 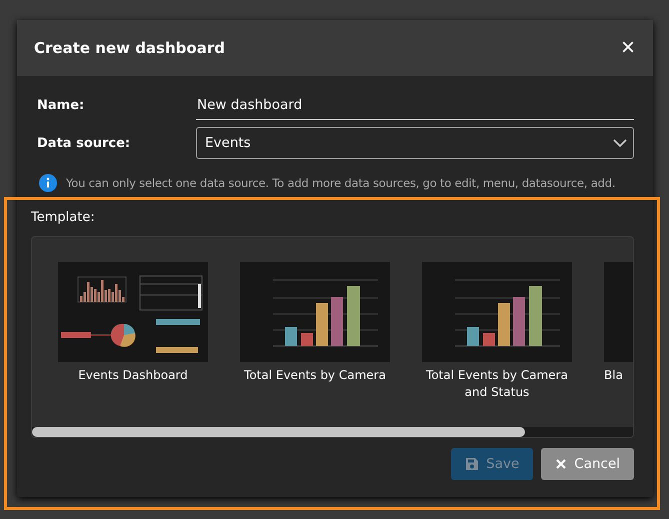 What do you see at coordinates (129, 48) in the screenshot?
I see `dialog-title: Create new dashboard` at bounding box center [129, 48].